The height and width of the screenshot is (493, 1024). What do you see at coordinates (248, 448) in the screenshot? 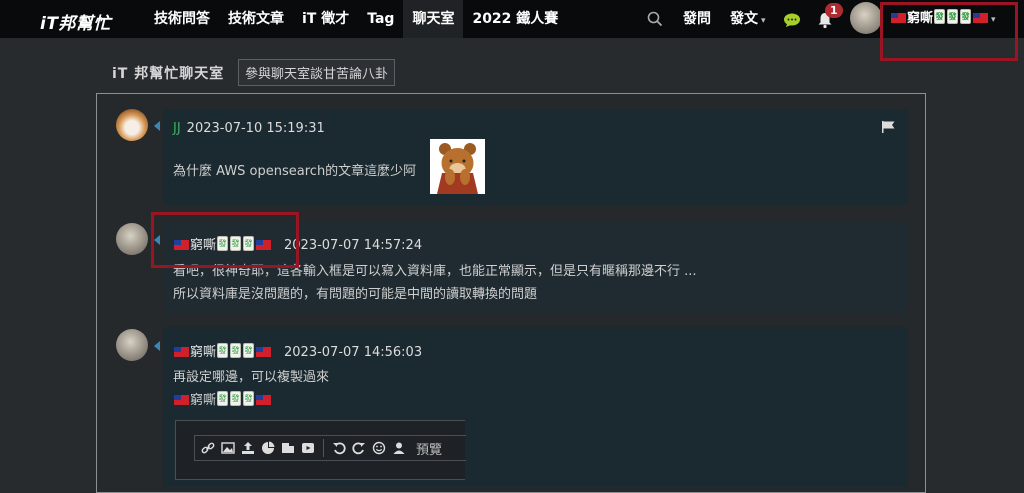
I see `upload-icon` at bounding box center [248, 448].